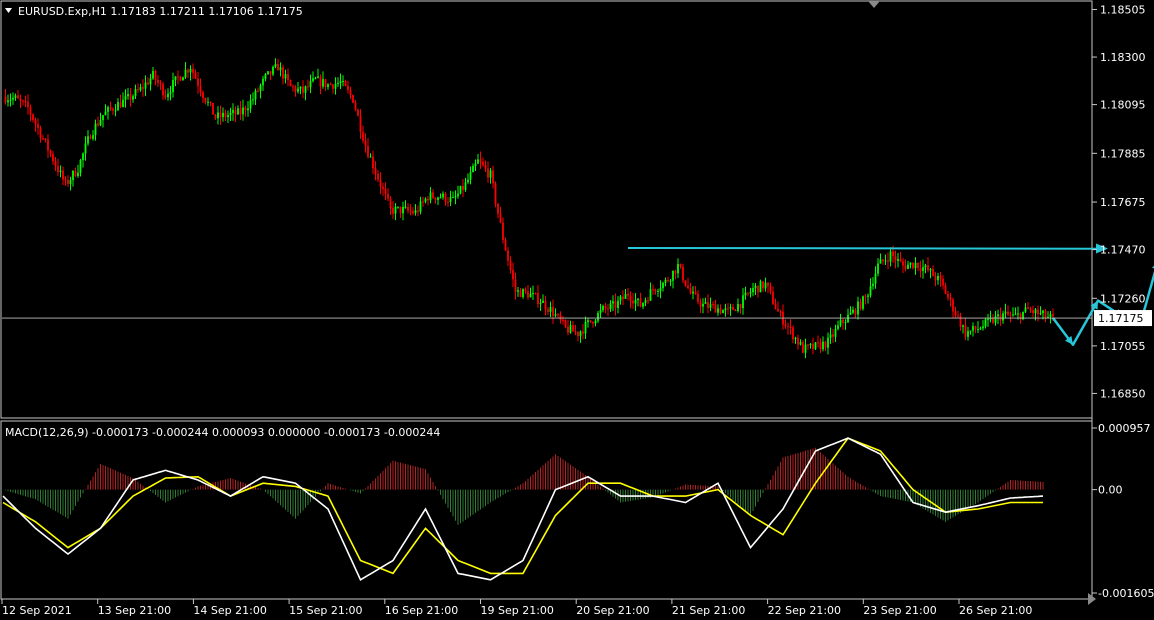 The width and height of the screenshot is (1154, 620). I want to click on resistance-line, so click(867, 248).